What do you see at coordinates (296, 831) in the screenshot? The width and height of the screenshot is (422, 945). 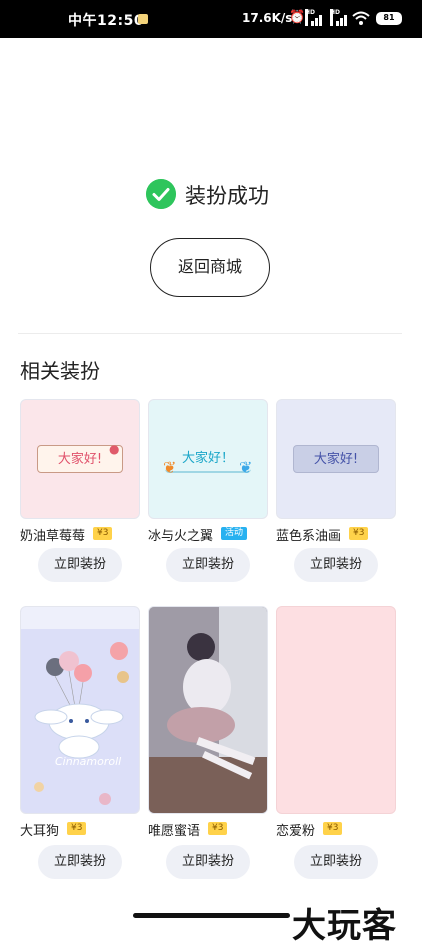 I see `outfit-name: 恋爱粉` at bounding box center [296, 831].